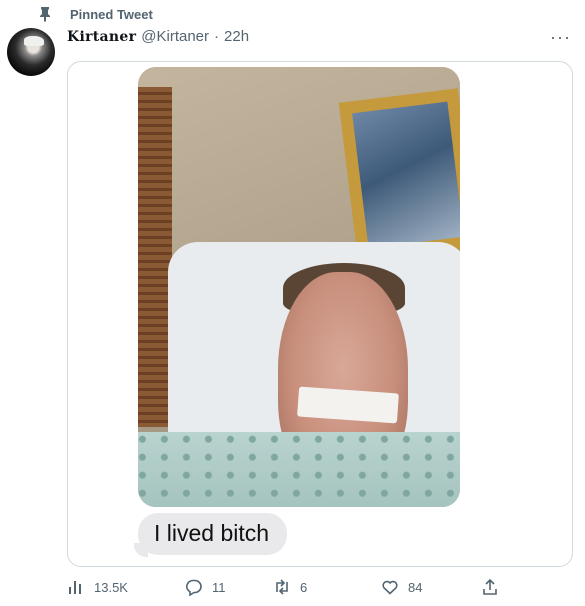 The height and width of the screenshot is (606, 585). Describe the element at coordinates (327, 587) in the screenshot. I see `retweet-button: 6` at that location.